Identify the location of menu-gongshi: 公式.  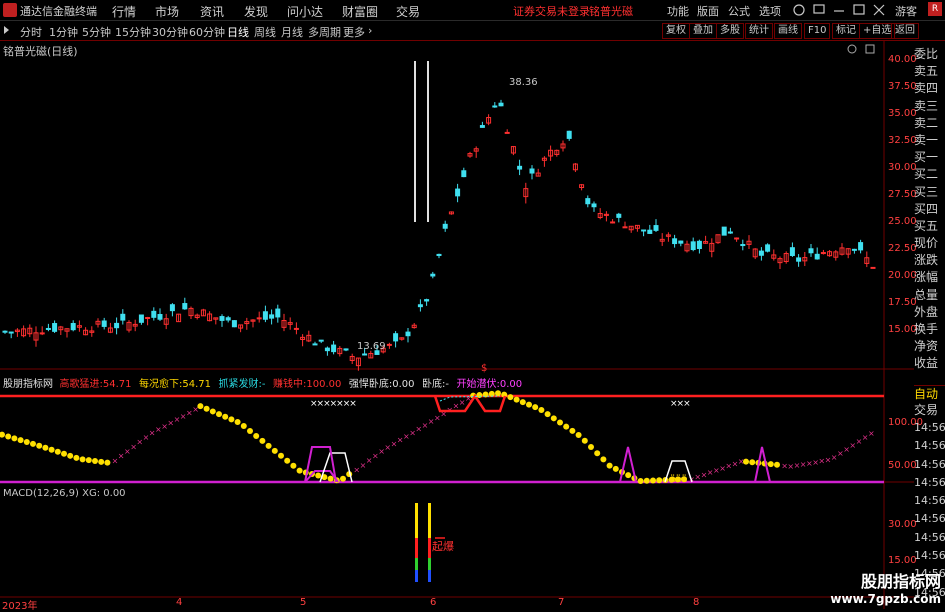
(739, 11).